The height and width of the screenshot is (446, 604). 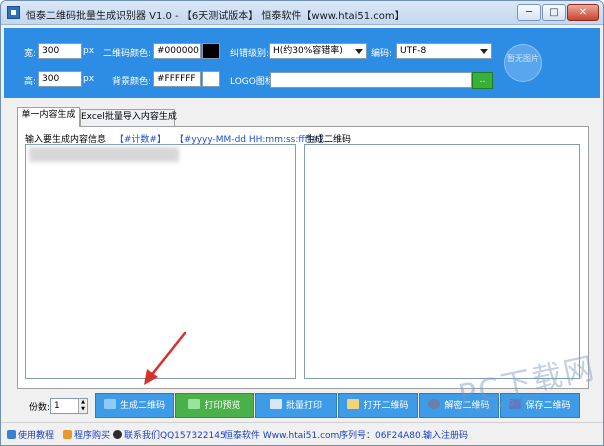 I want to click on batch-print-label: 批量打印, so click(x=303, y=406).